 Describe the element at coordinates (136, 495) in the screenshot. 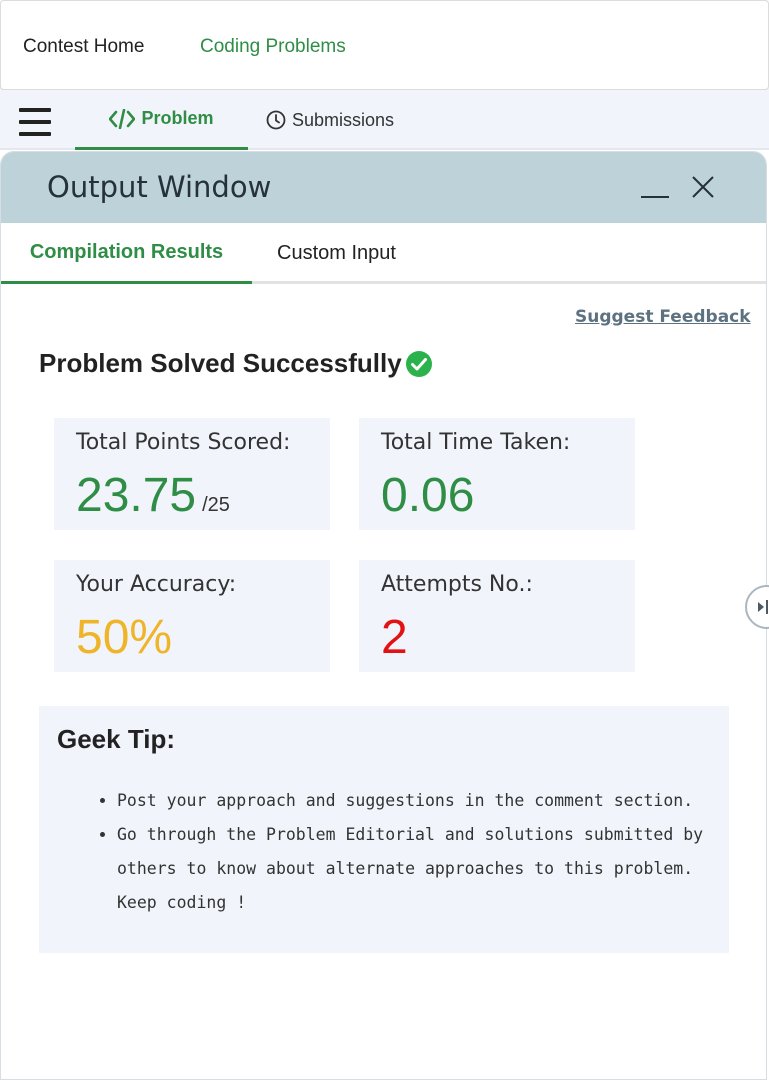

I see `points-value: 23.75` at that location.